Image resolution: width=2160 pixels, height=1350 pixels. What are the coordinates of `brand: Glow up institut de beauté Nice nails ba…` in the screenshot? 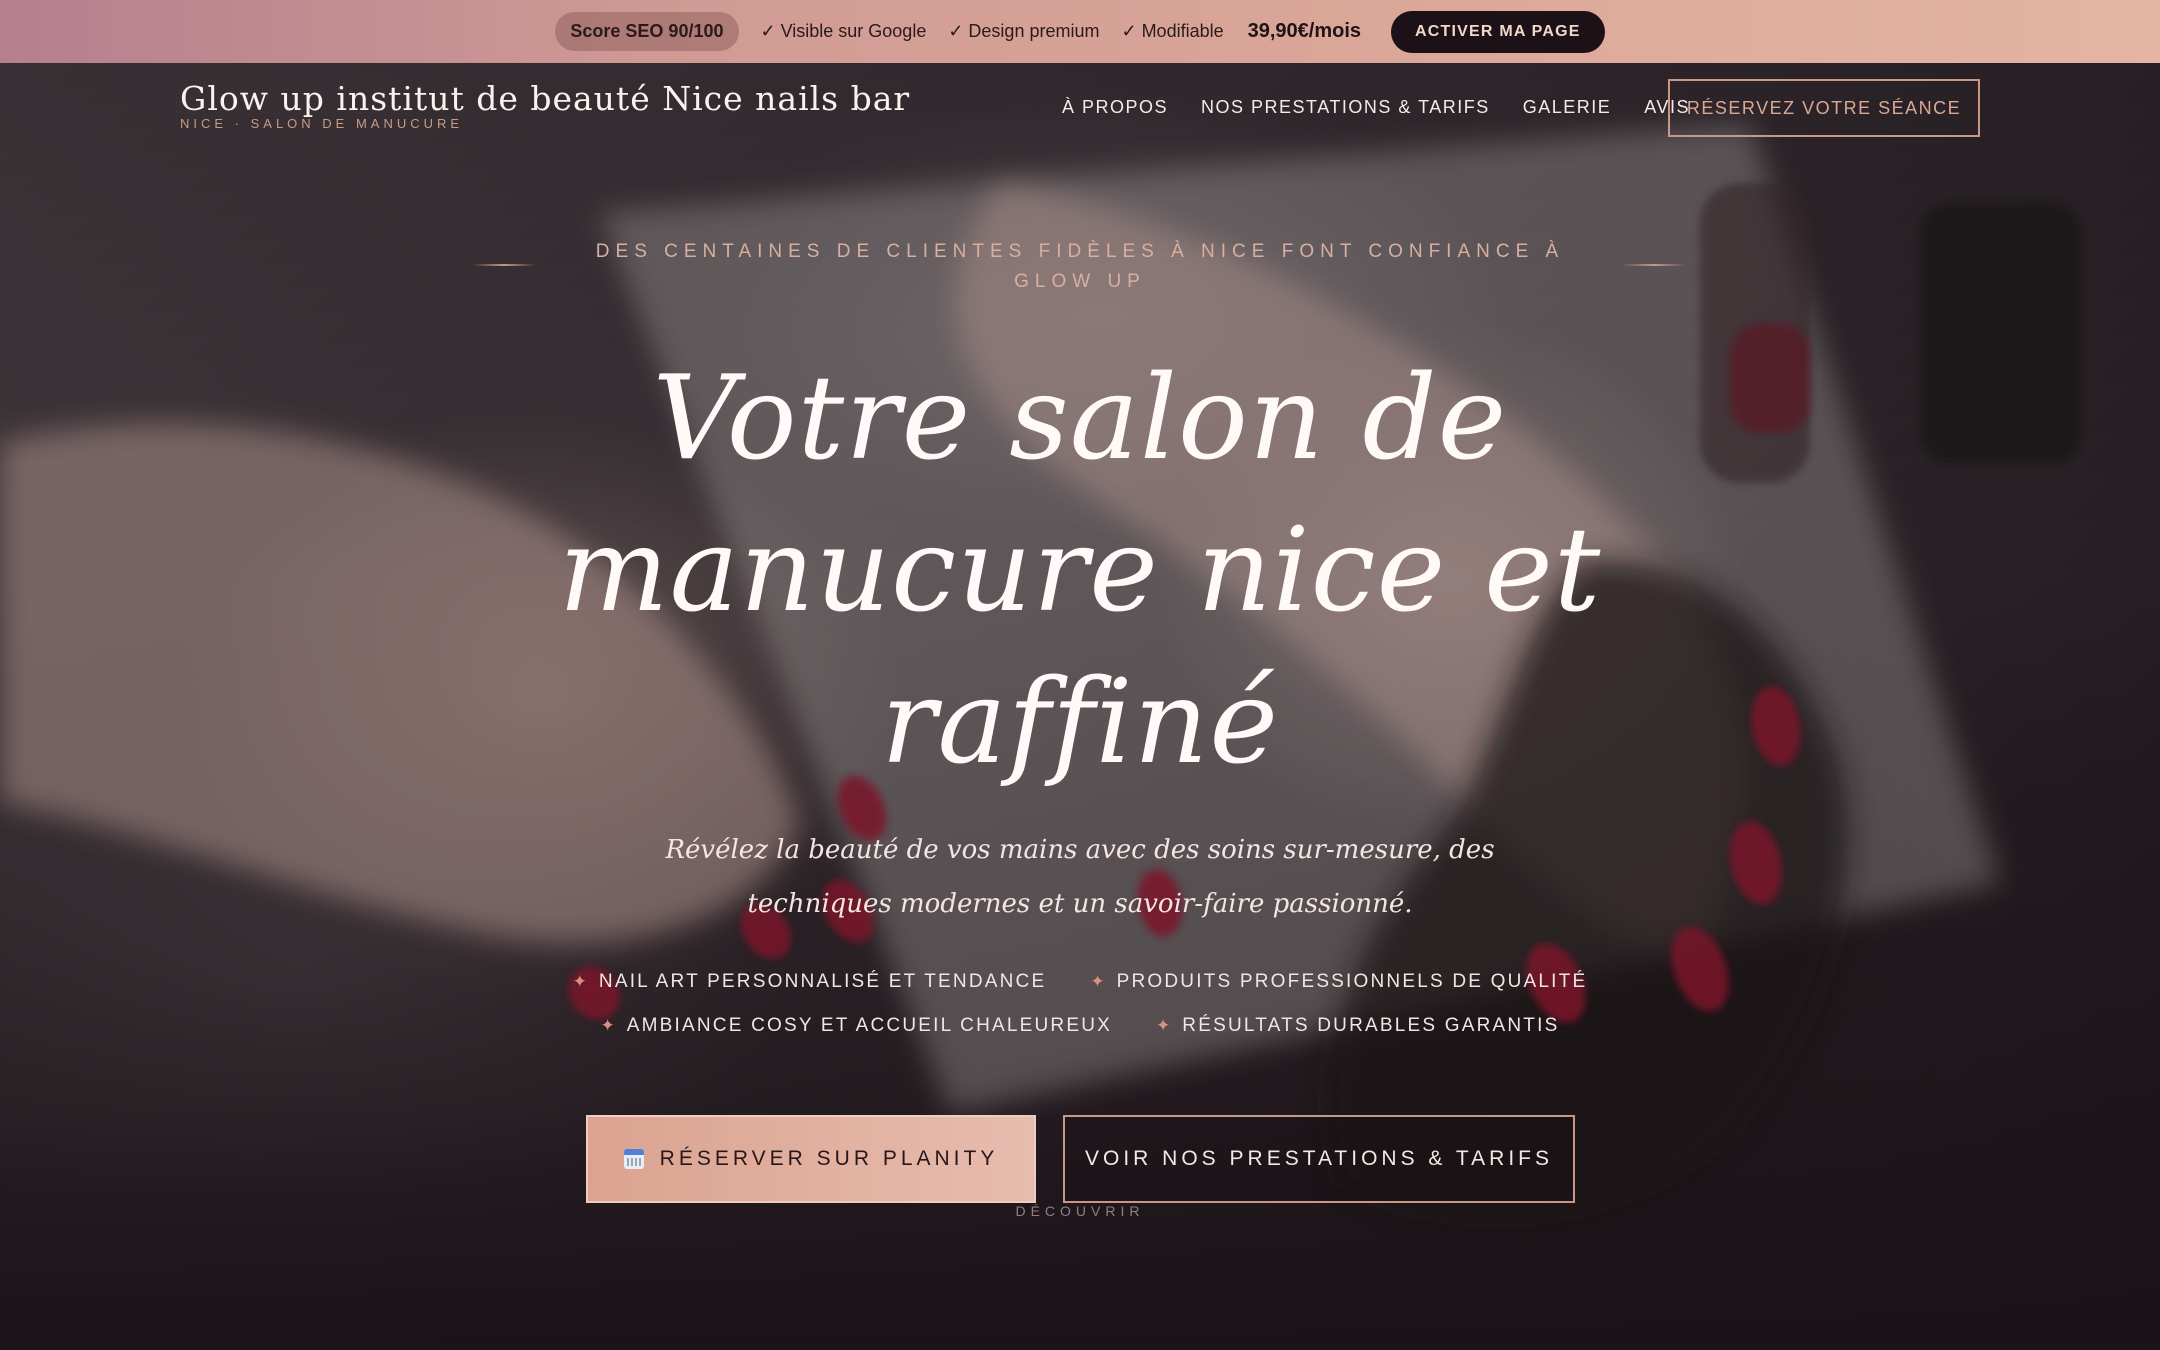 It's located at (545, 105).